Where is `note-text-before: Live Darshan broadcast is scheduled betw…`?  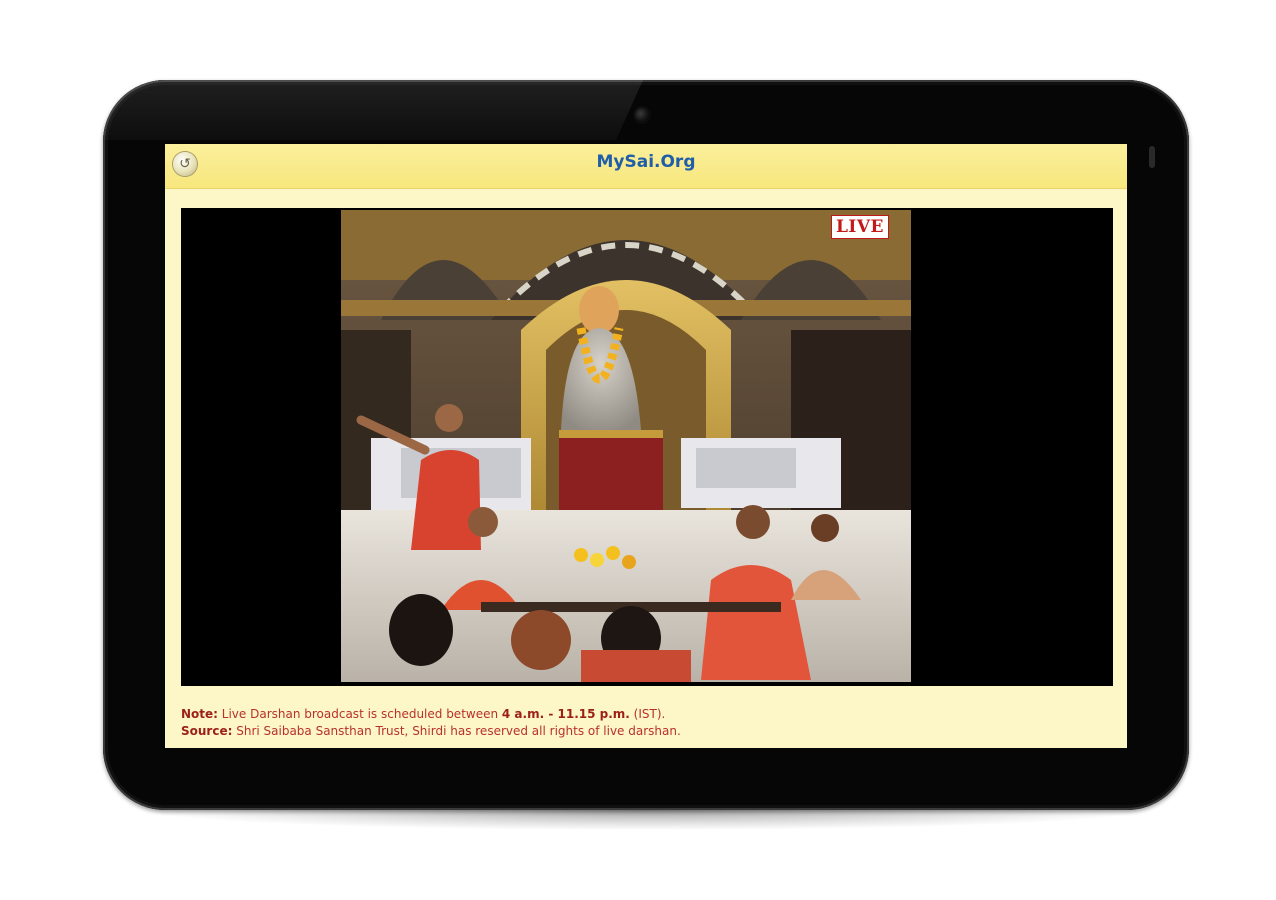 note-text-before: Live Darshan broadcast is scheduled betw… is located at coordinates (359, 714).